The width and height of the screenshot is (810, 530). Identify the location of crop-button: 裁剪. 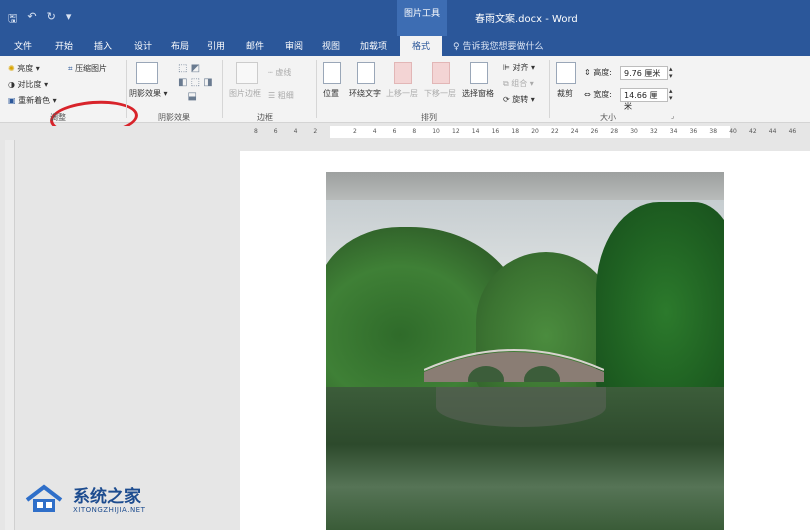
(565, 93).